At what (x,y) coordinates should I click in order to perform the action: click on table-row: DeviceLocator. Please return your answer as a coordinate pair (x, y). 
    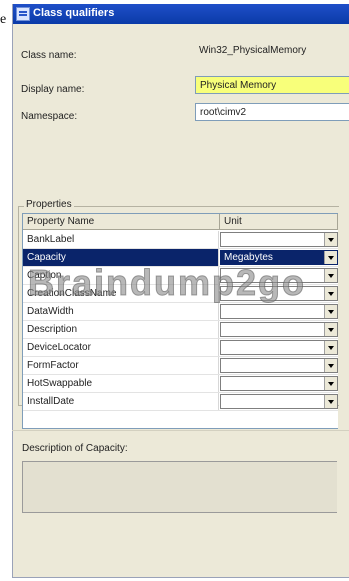
    Looking at the image, I should click on (180, 348).